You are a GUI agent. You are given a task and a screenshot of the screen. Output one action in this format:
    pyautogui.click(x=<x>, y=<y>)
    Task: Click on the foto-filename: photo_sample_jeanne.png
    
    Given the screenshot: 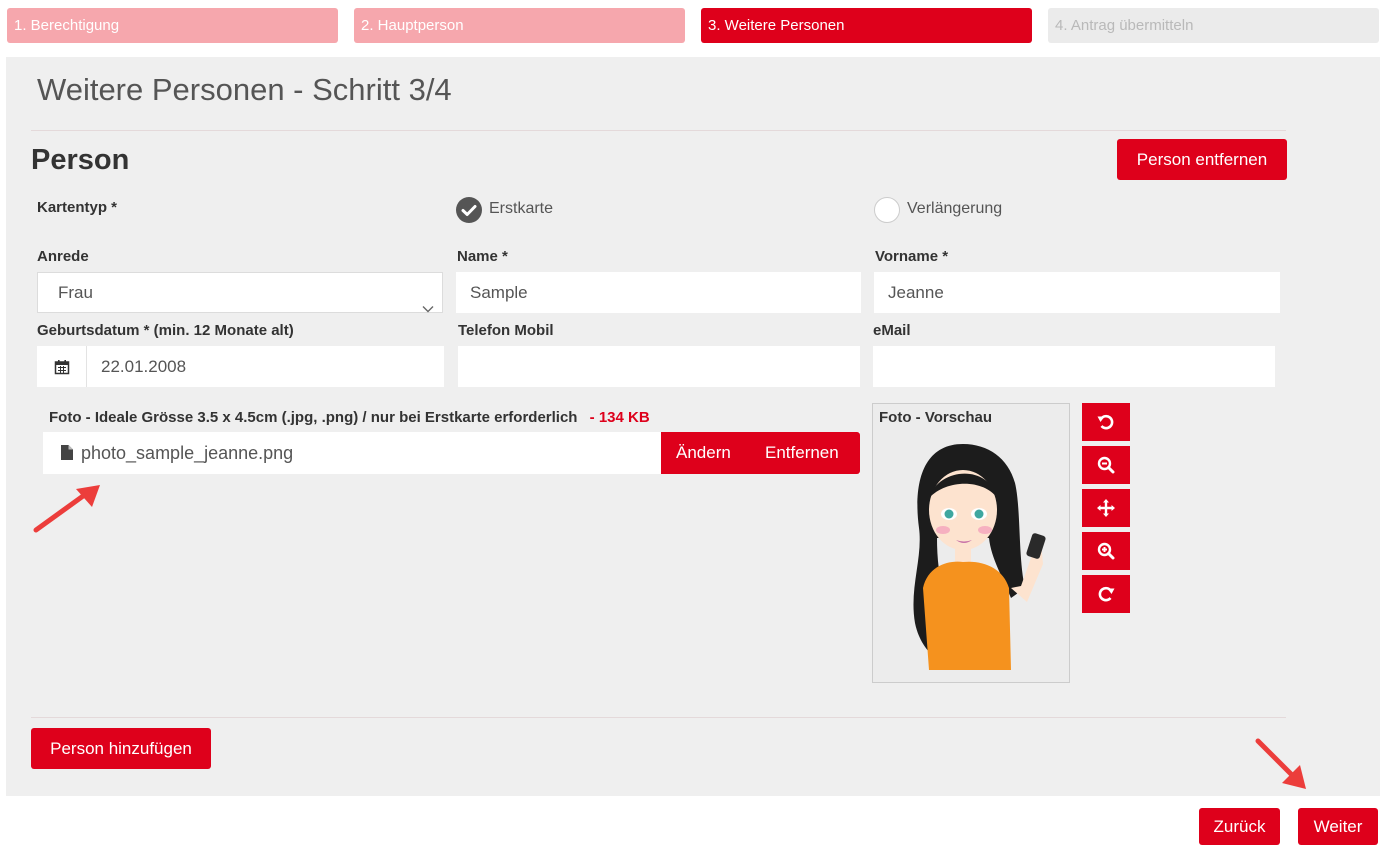 What is the action you would take?
    pyautogui.click(x=187, y=453)
    